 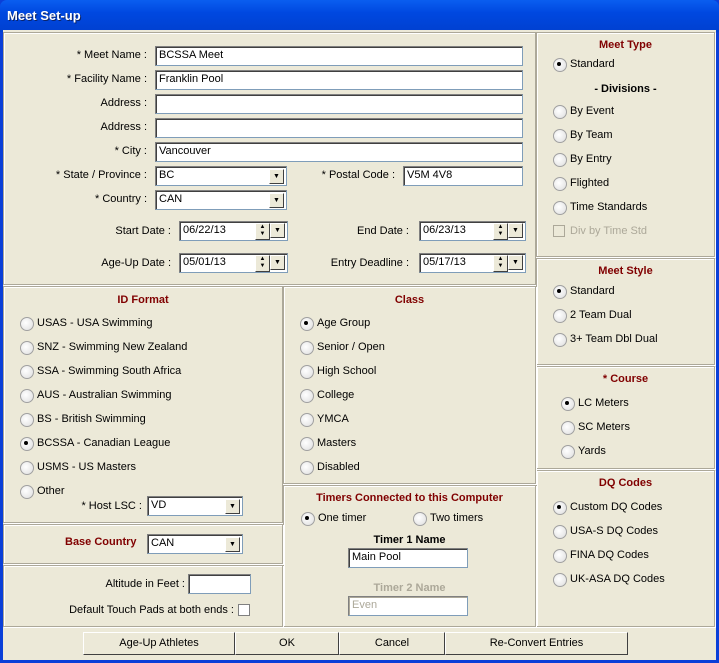 What do you see at coordinates (409, 300) in the screenshot?
I see `class-title: Class` at bounding box center [409, 300].